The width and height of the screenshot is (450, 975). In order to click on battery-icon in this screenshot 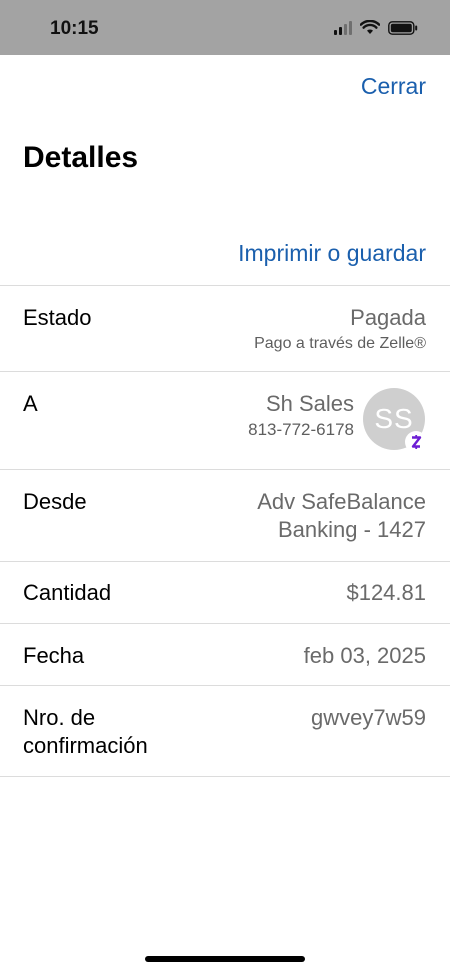, I will do `click(403, 27)`.